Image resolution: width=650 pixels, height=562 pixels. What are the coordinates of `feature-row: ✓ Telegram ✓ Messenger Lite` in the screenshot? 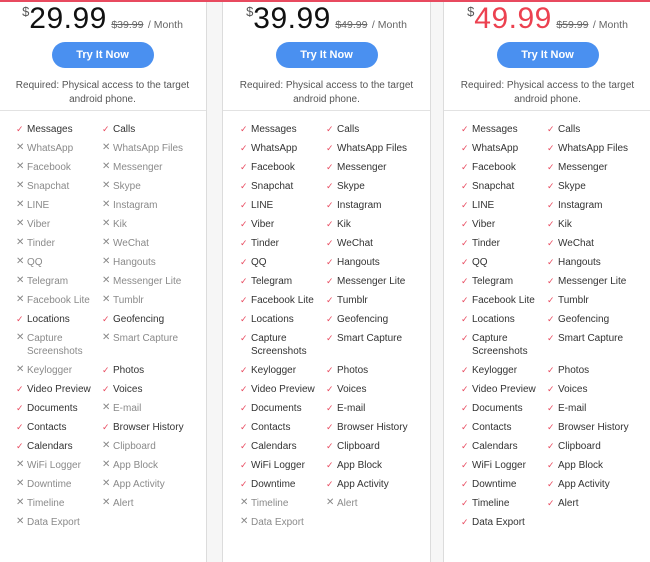 It's located at (326, 284).